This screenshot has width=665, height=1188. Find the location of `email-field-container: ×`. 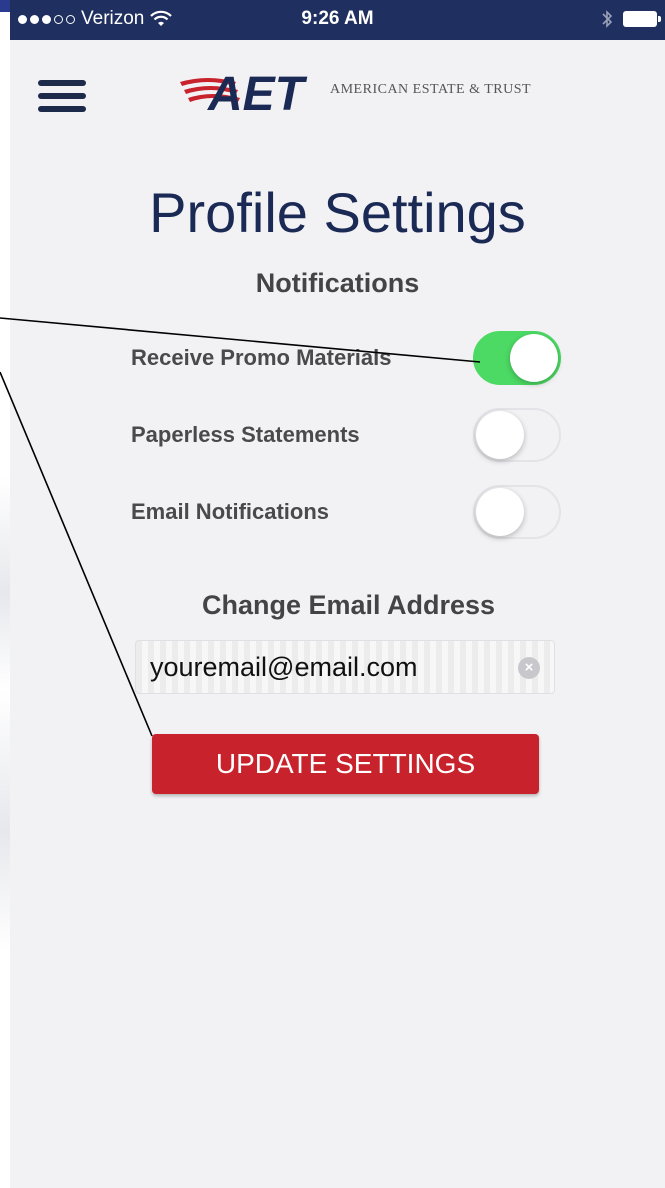

email-field-container: × is located at coordinates (345, 667).